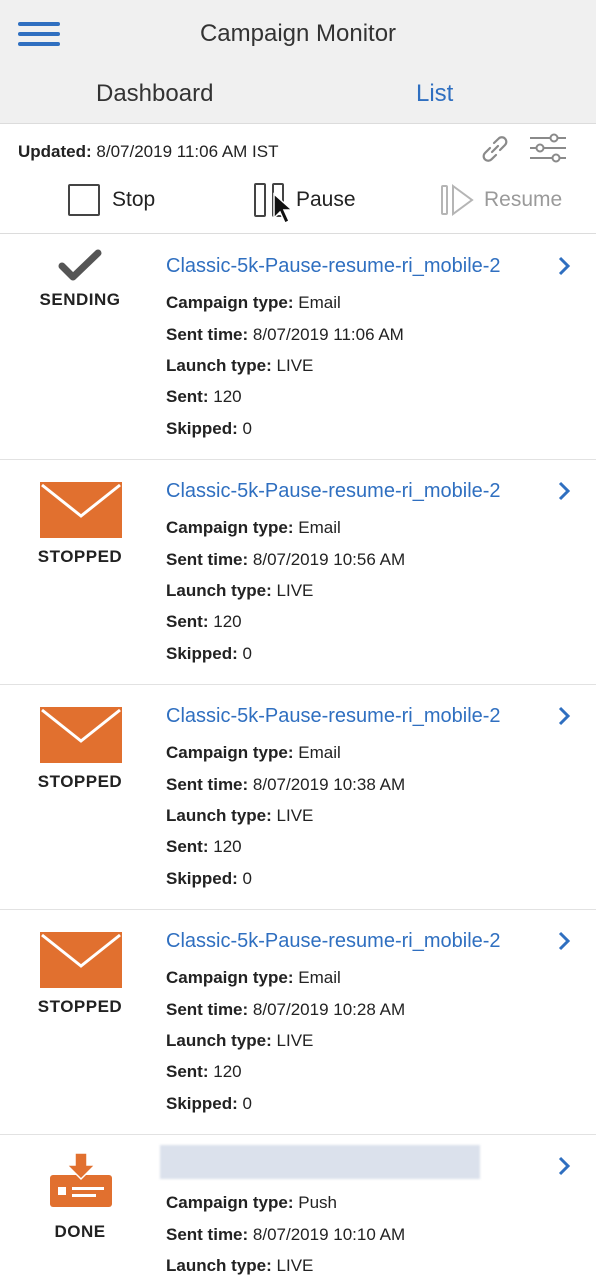 The image size is (596, 1279). Describe the element at coordinates (154, 94) in the screenshot. I see `tab-dashboard: Dashboard` at that location.